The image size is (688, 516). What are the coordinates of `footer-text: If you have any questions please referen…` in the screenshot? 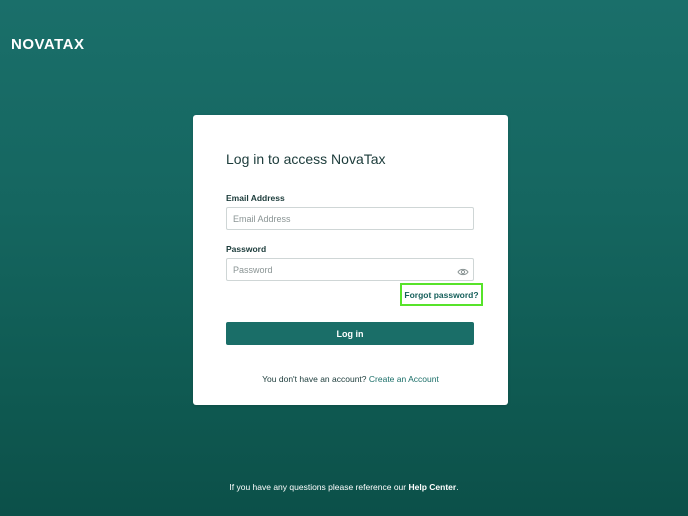 It's located at (318, 487).